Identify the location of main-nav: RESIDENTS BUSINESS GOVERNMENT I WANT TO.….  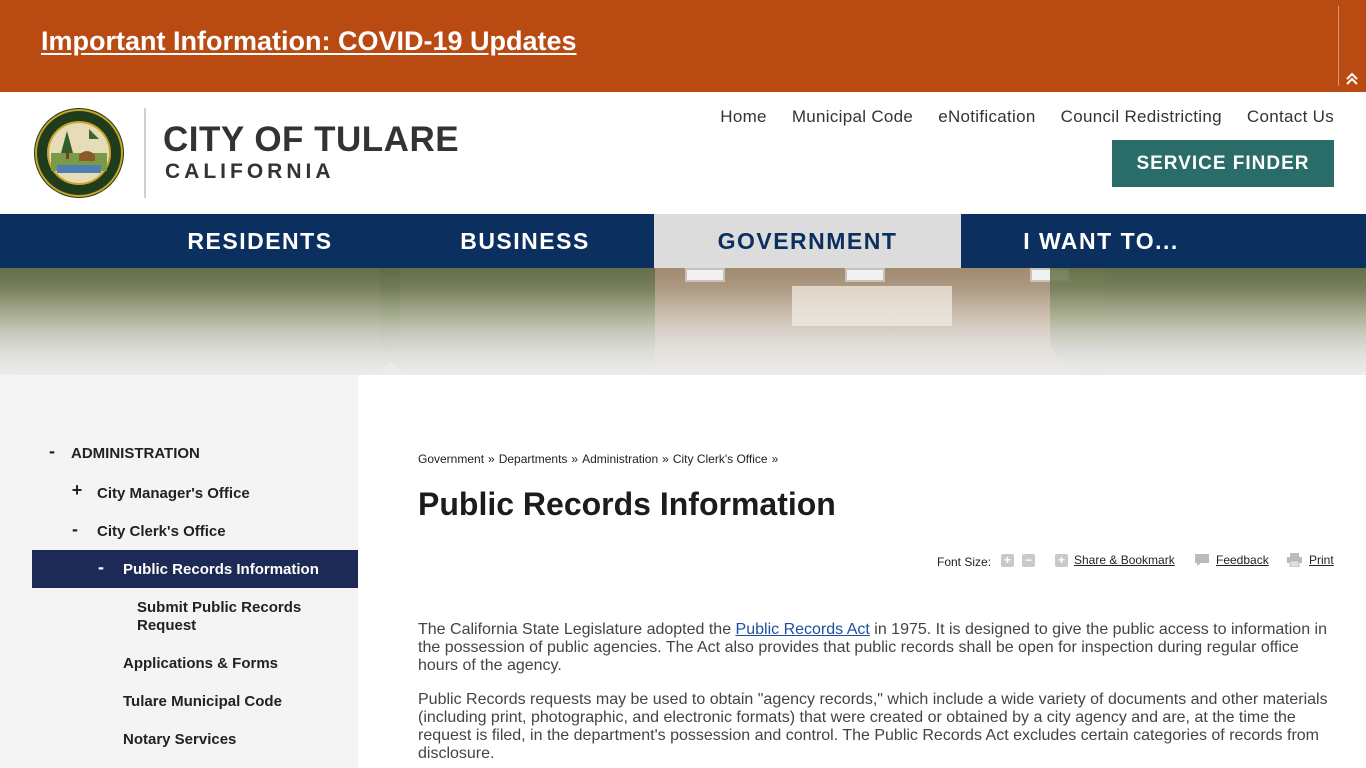
(683, 241).